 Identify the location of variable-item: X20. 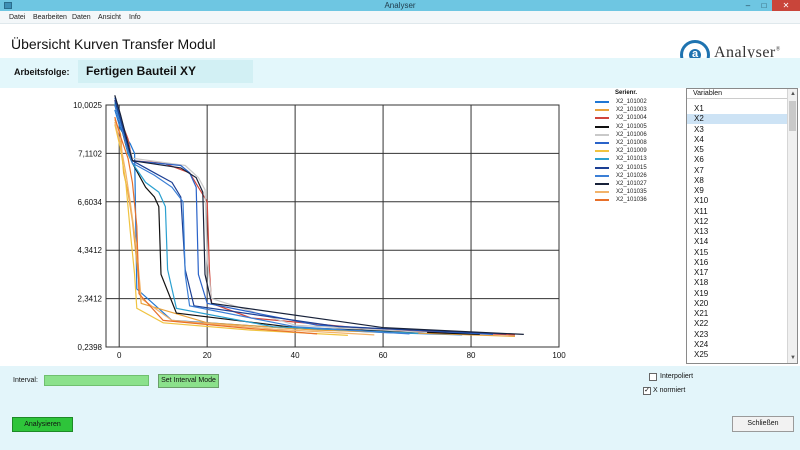
(737, 304).